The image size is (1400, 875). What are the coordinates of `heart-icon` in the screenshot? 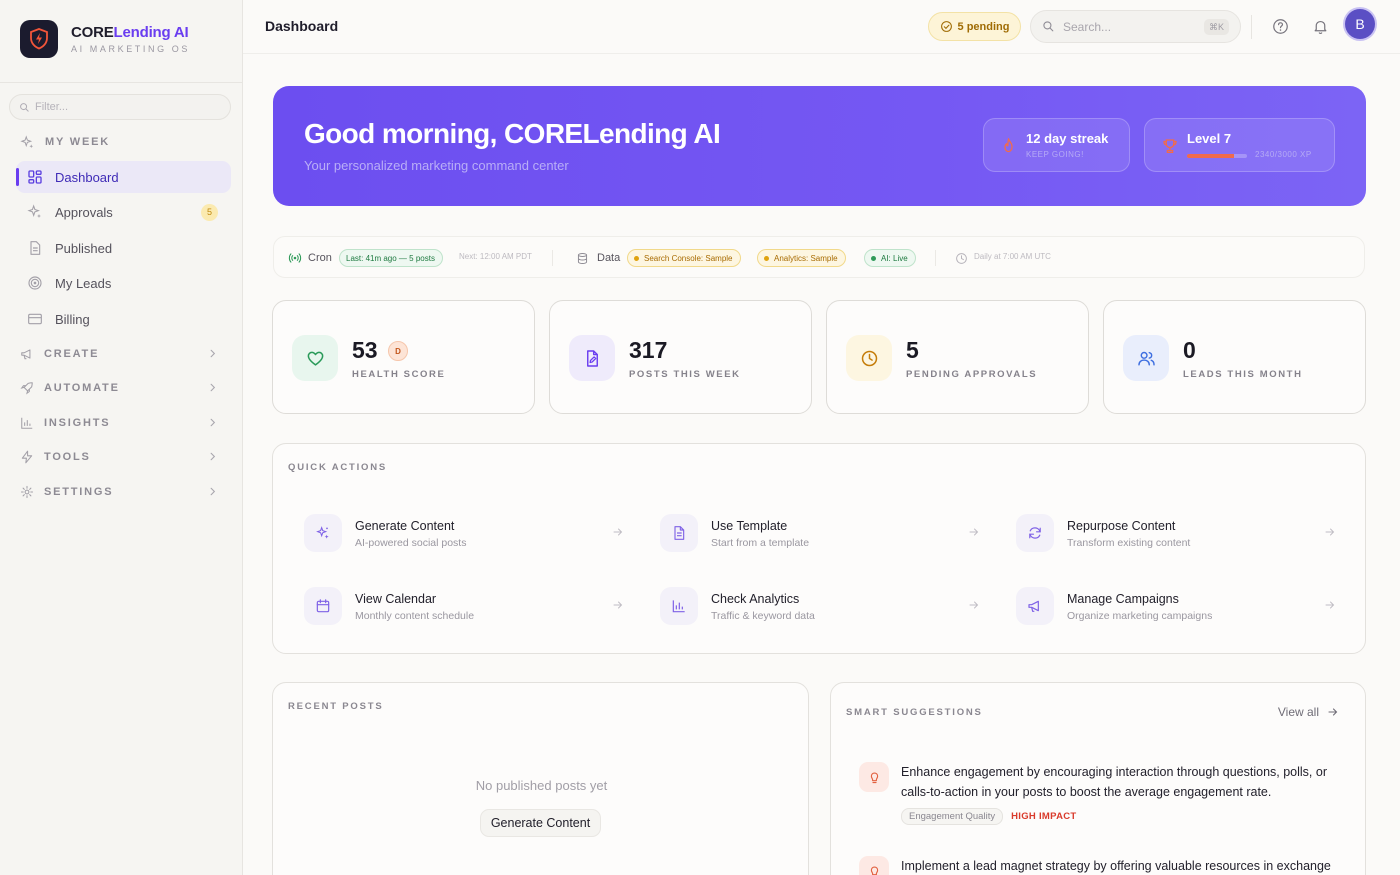 It's located at (315, 358).